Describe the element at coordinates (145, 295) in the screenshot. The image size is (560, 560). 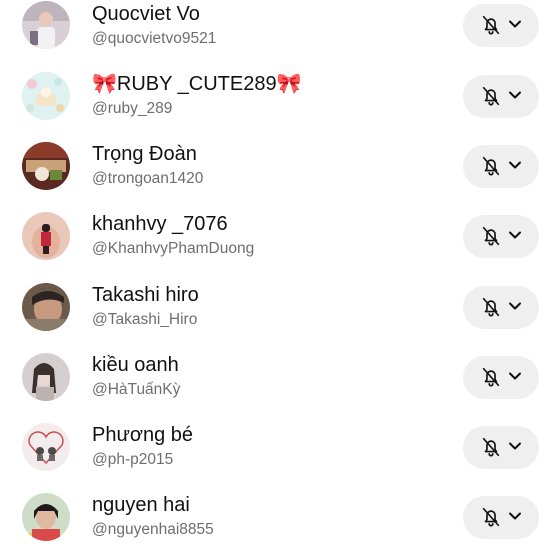
I see `account-name: Takashi hiro` at that location.